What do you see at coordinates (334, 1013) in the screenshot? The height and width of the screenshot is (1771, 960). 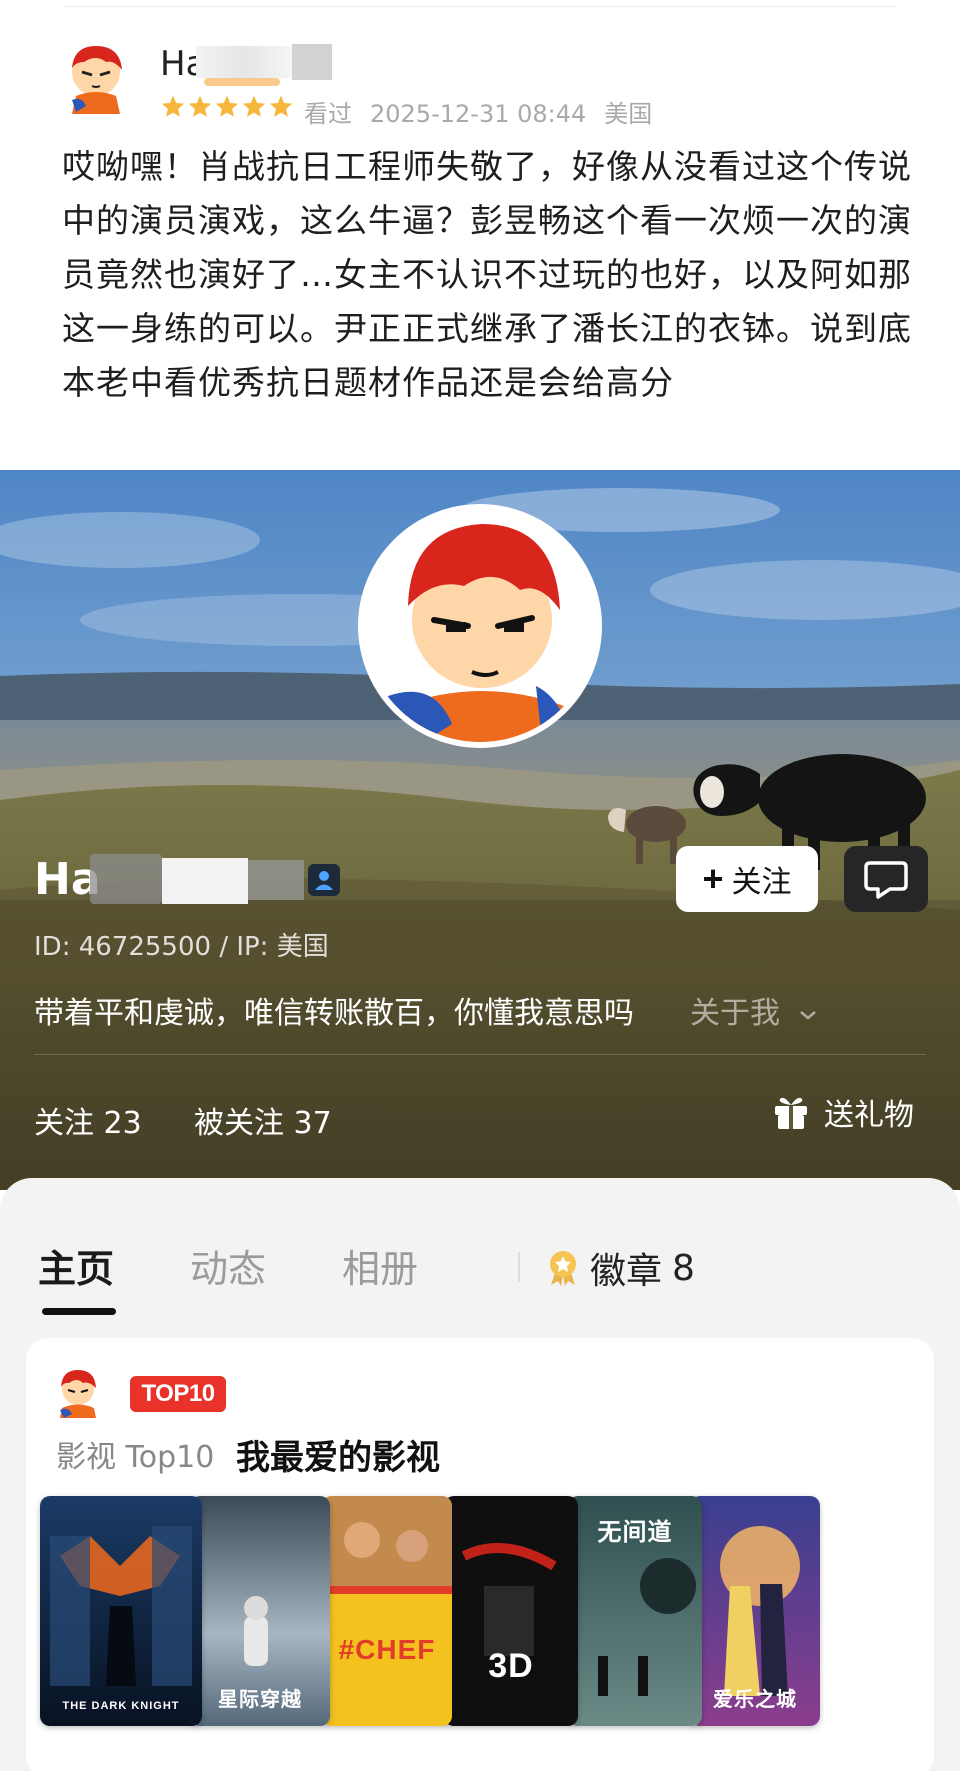 I see `profile-bio: 带着平和虔诚，唯信转账散百，你懂我意思吗` at bounding box center [334, 1013].